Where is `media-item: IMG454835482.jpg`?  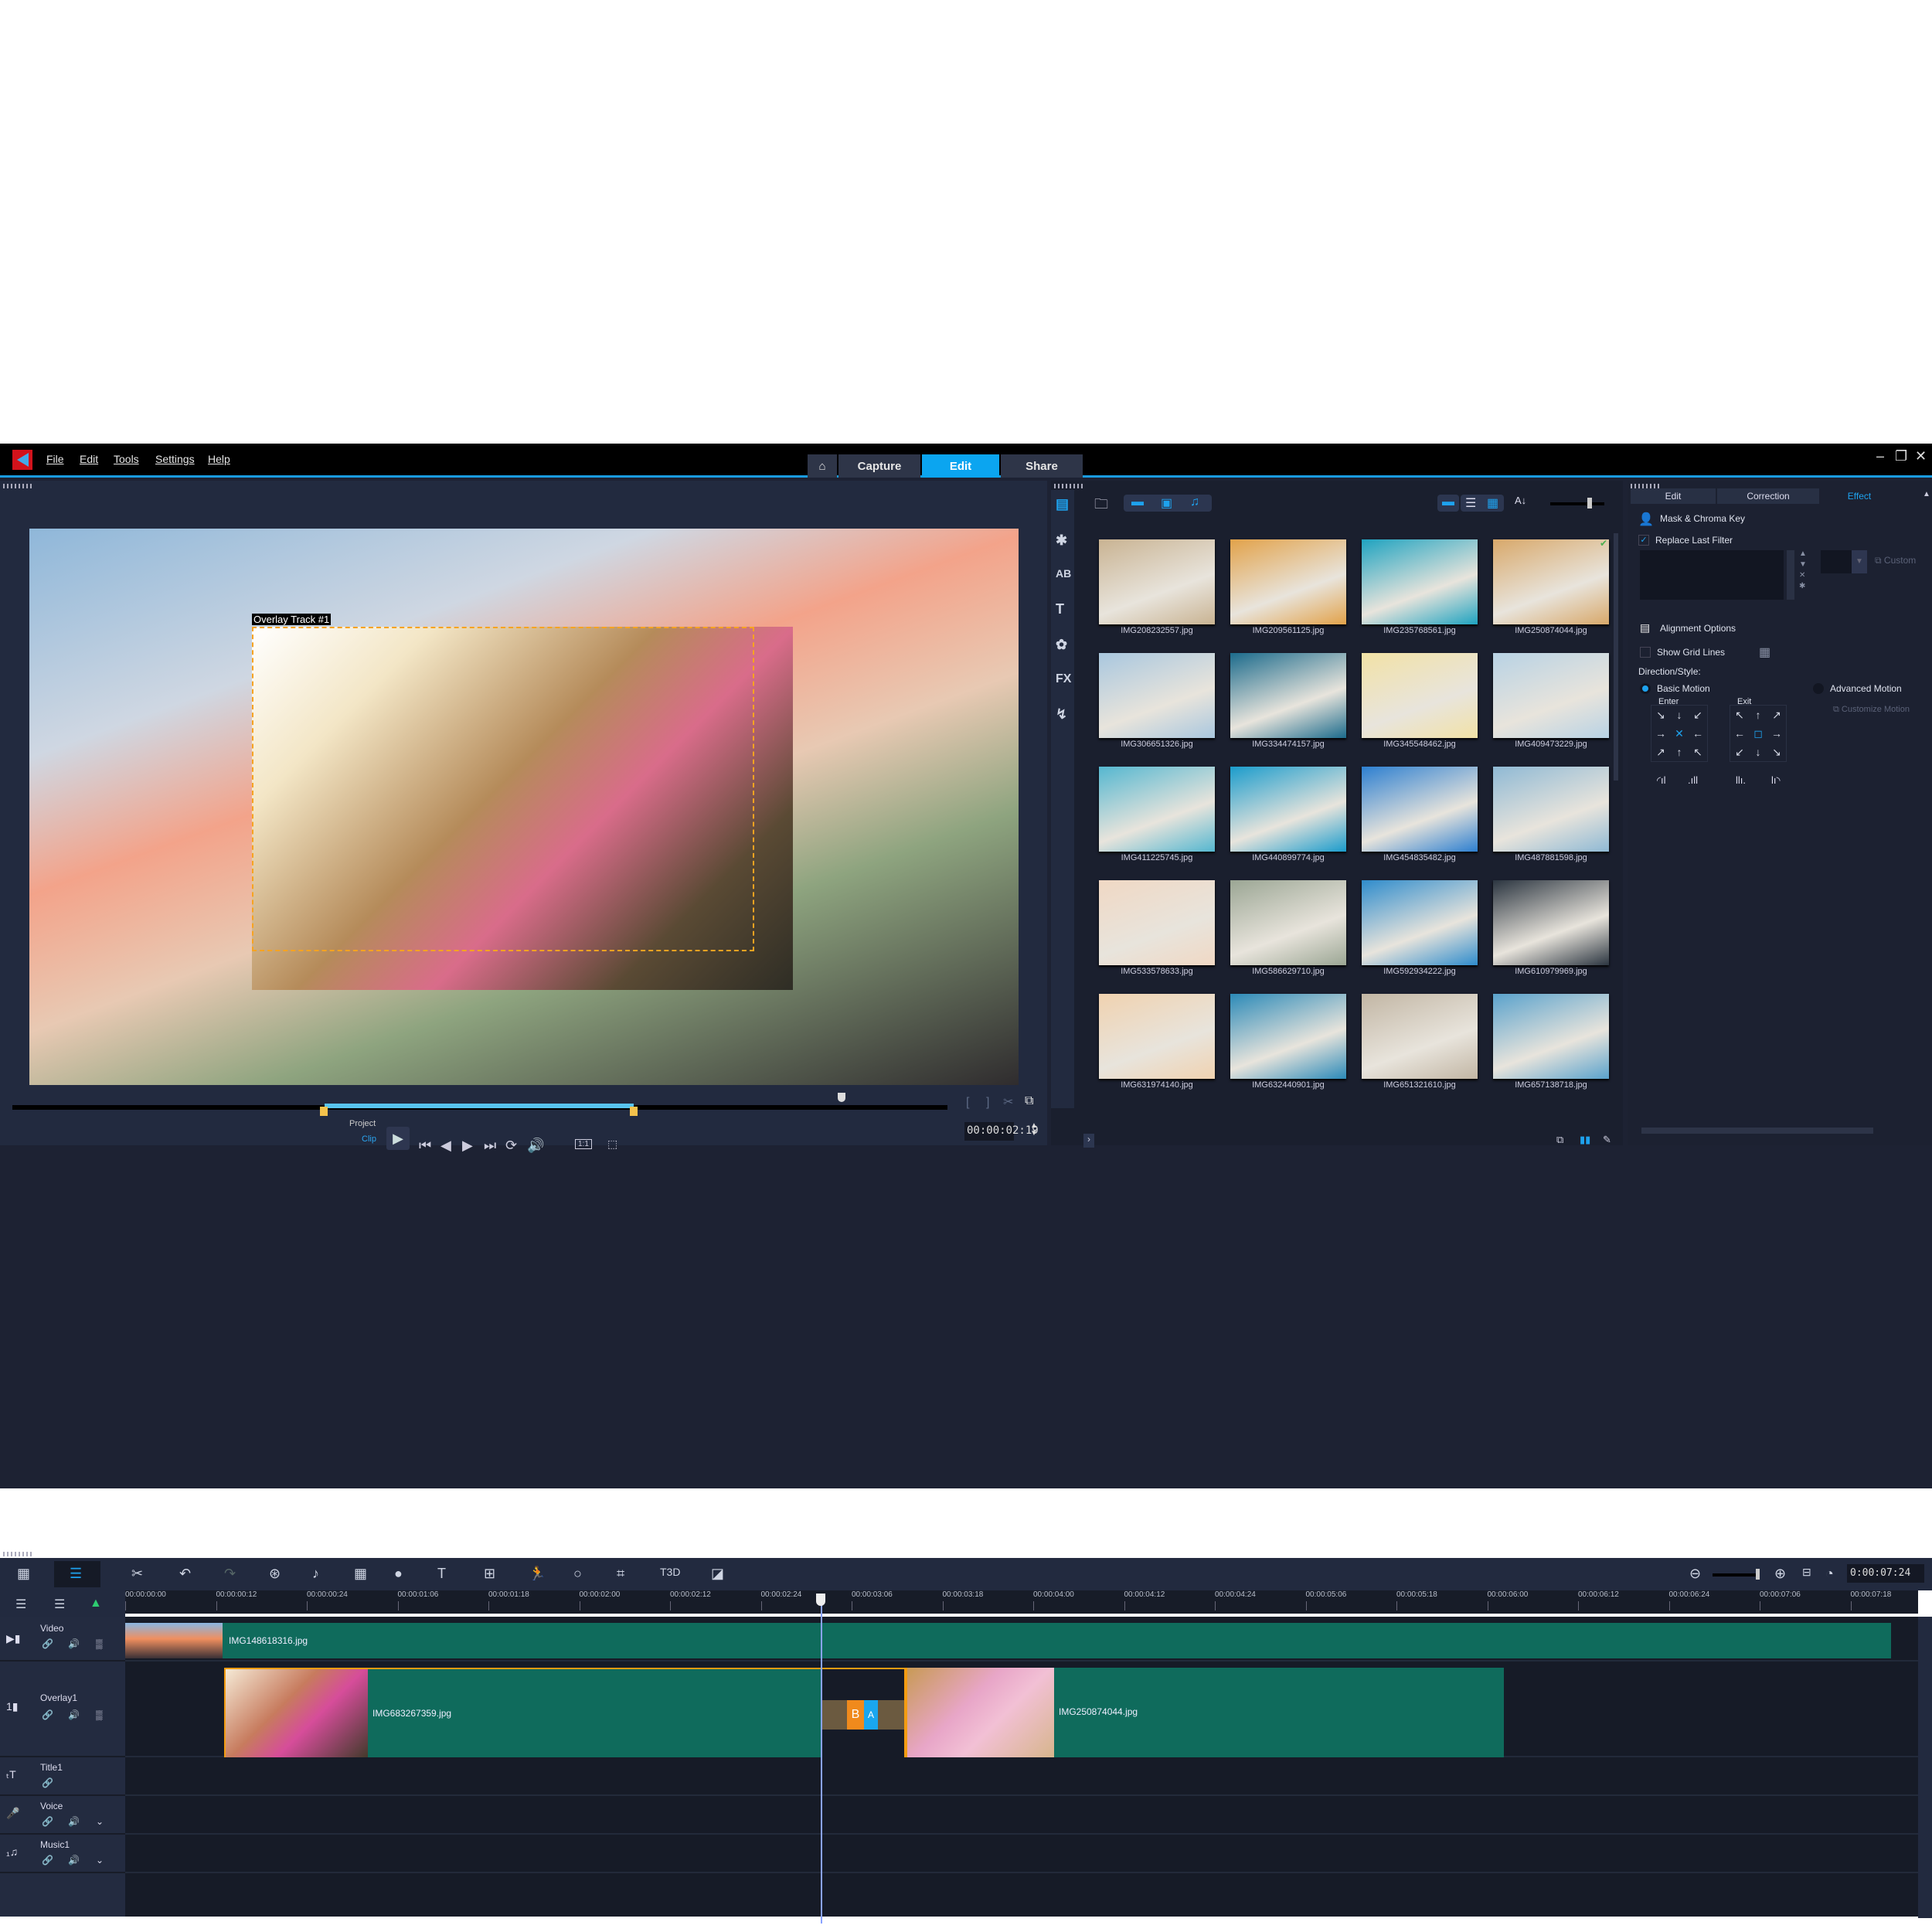
media-item: IMG454835482.jpg is located at coordinates (1419, 819).